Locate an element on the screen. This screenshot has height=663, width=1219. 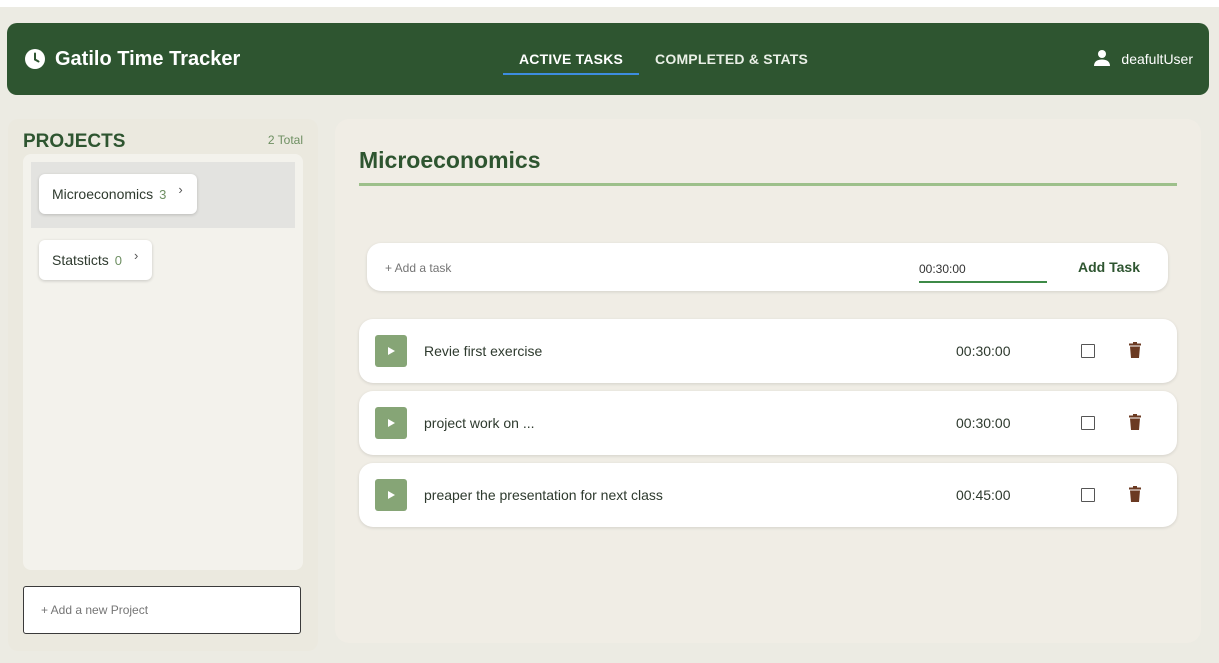
add-task-bar: Add Task is located at coordinates (767, 267).